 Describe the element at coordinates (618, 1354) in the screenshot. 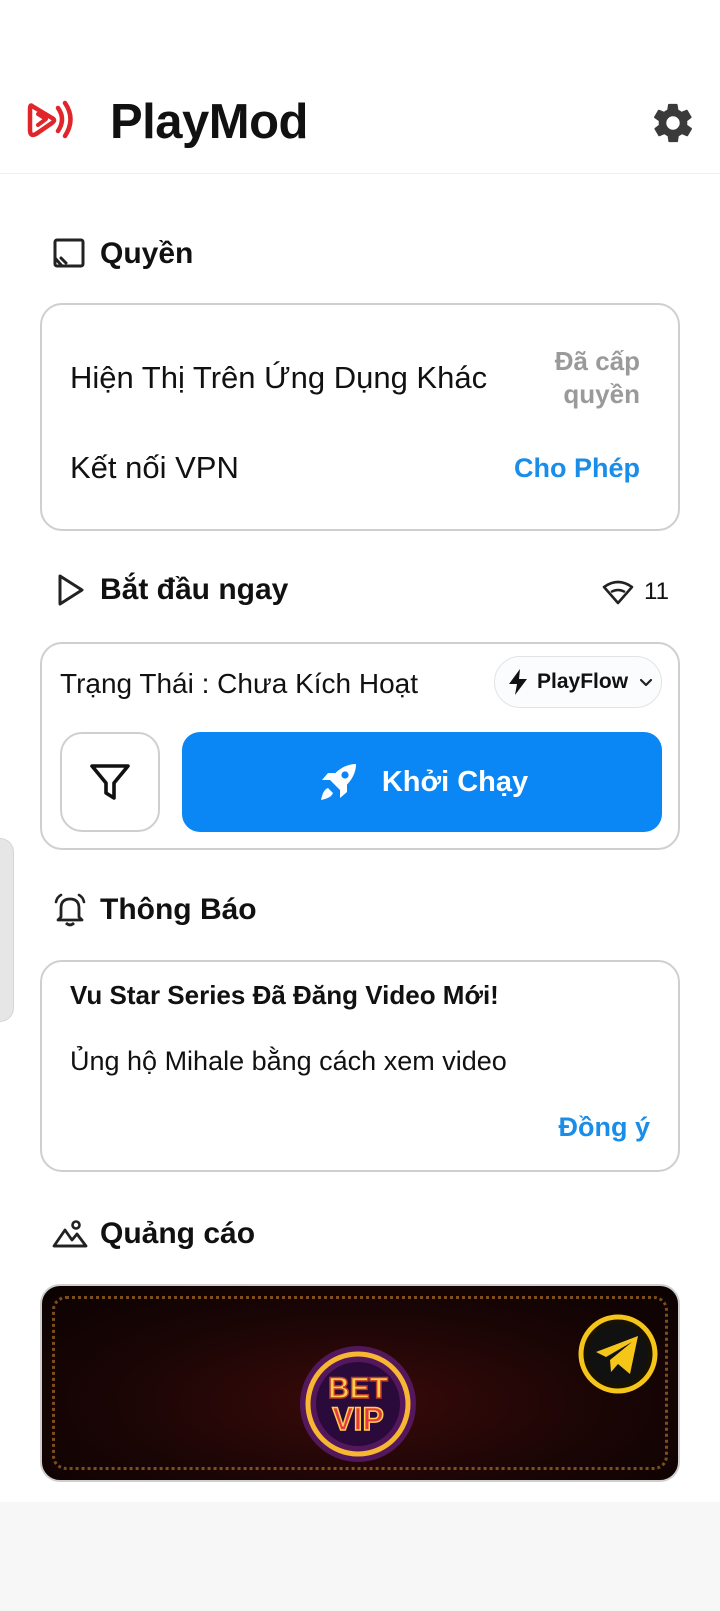

I see `telegram-icon` at that location.